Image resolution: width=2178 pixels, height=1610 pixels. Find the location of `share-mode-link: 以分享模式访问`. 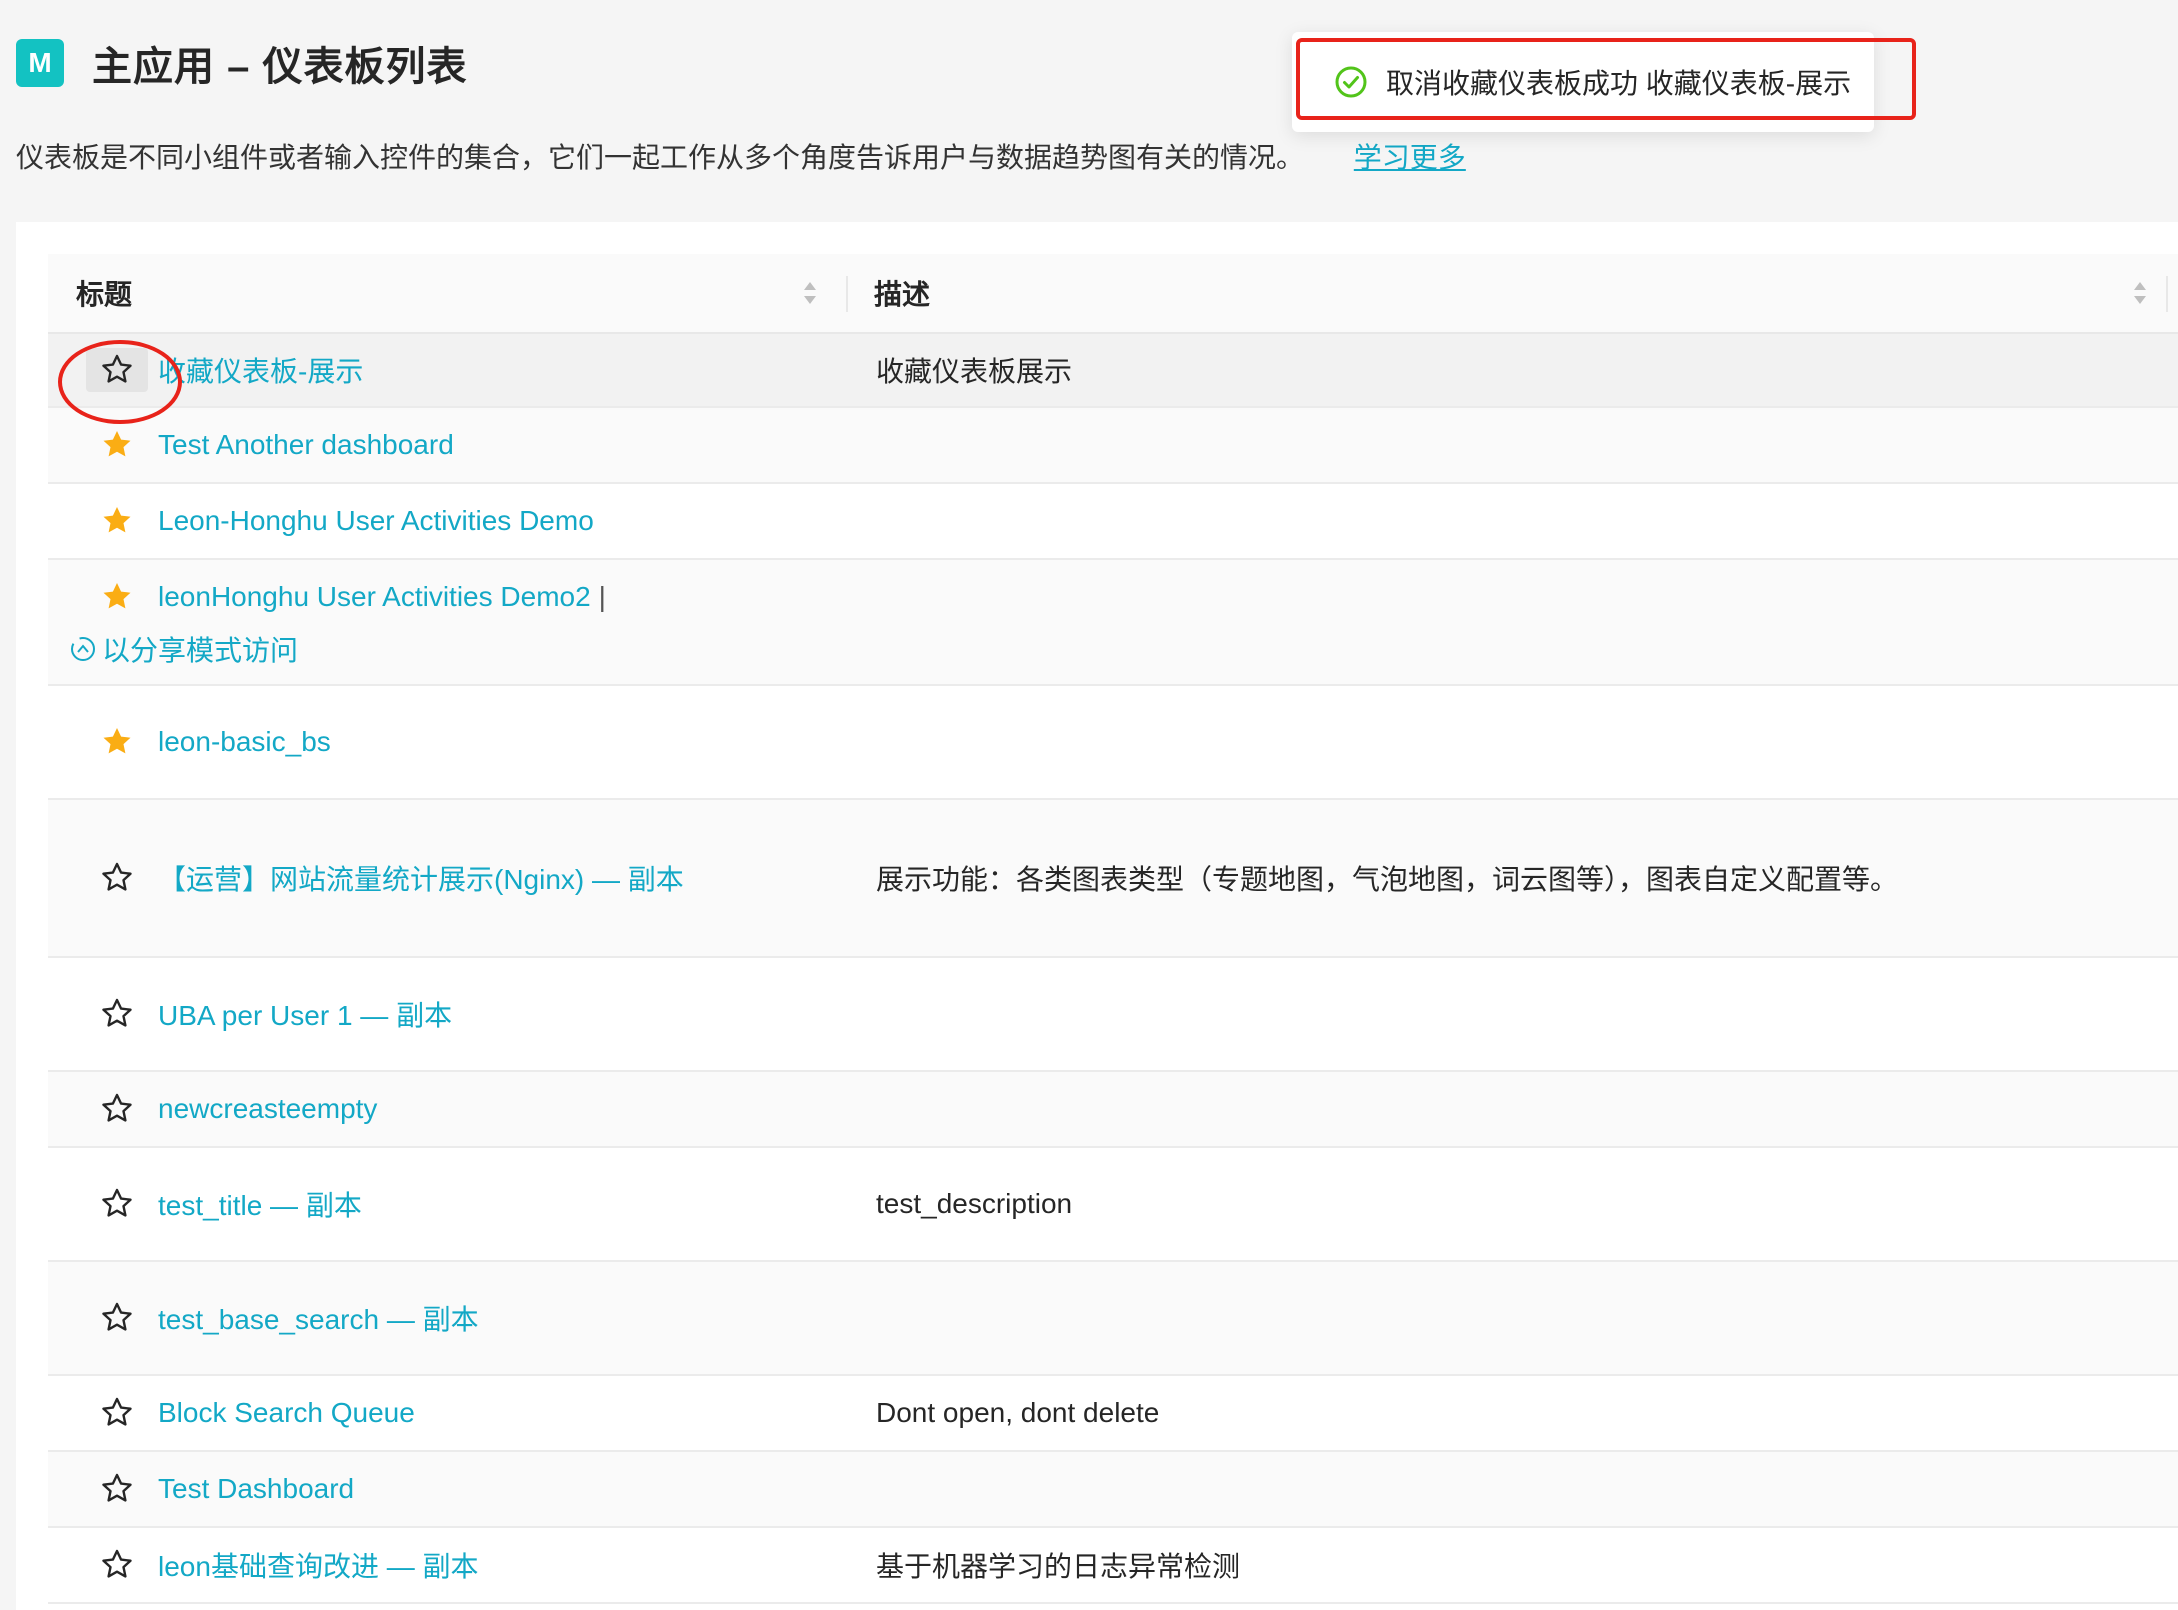

share-mode-link: 以分享模式访问 is located at coordinates (337, 649).